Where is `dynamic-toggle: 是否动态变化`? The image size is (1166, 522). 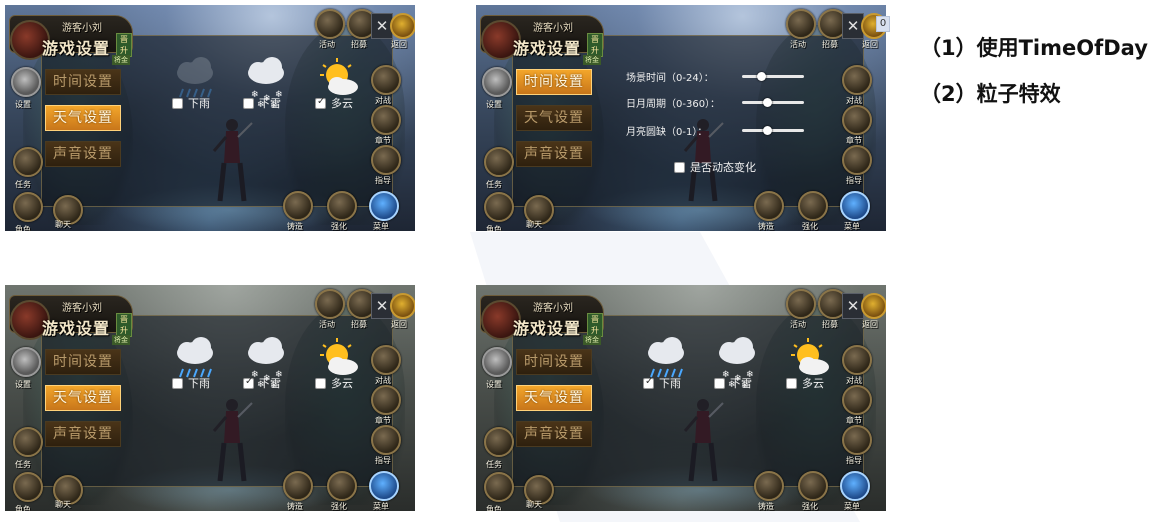 dynamic-toggle: 是否动态变化 is located at coordinates (715, 167).